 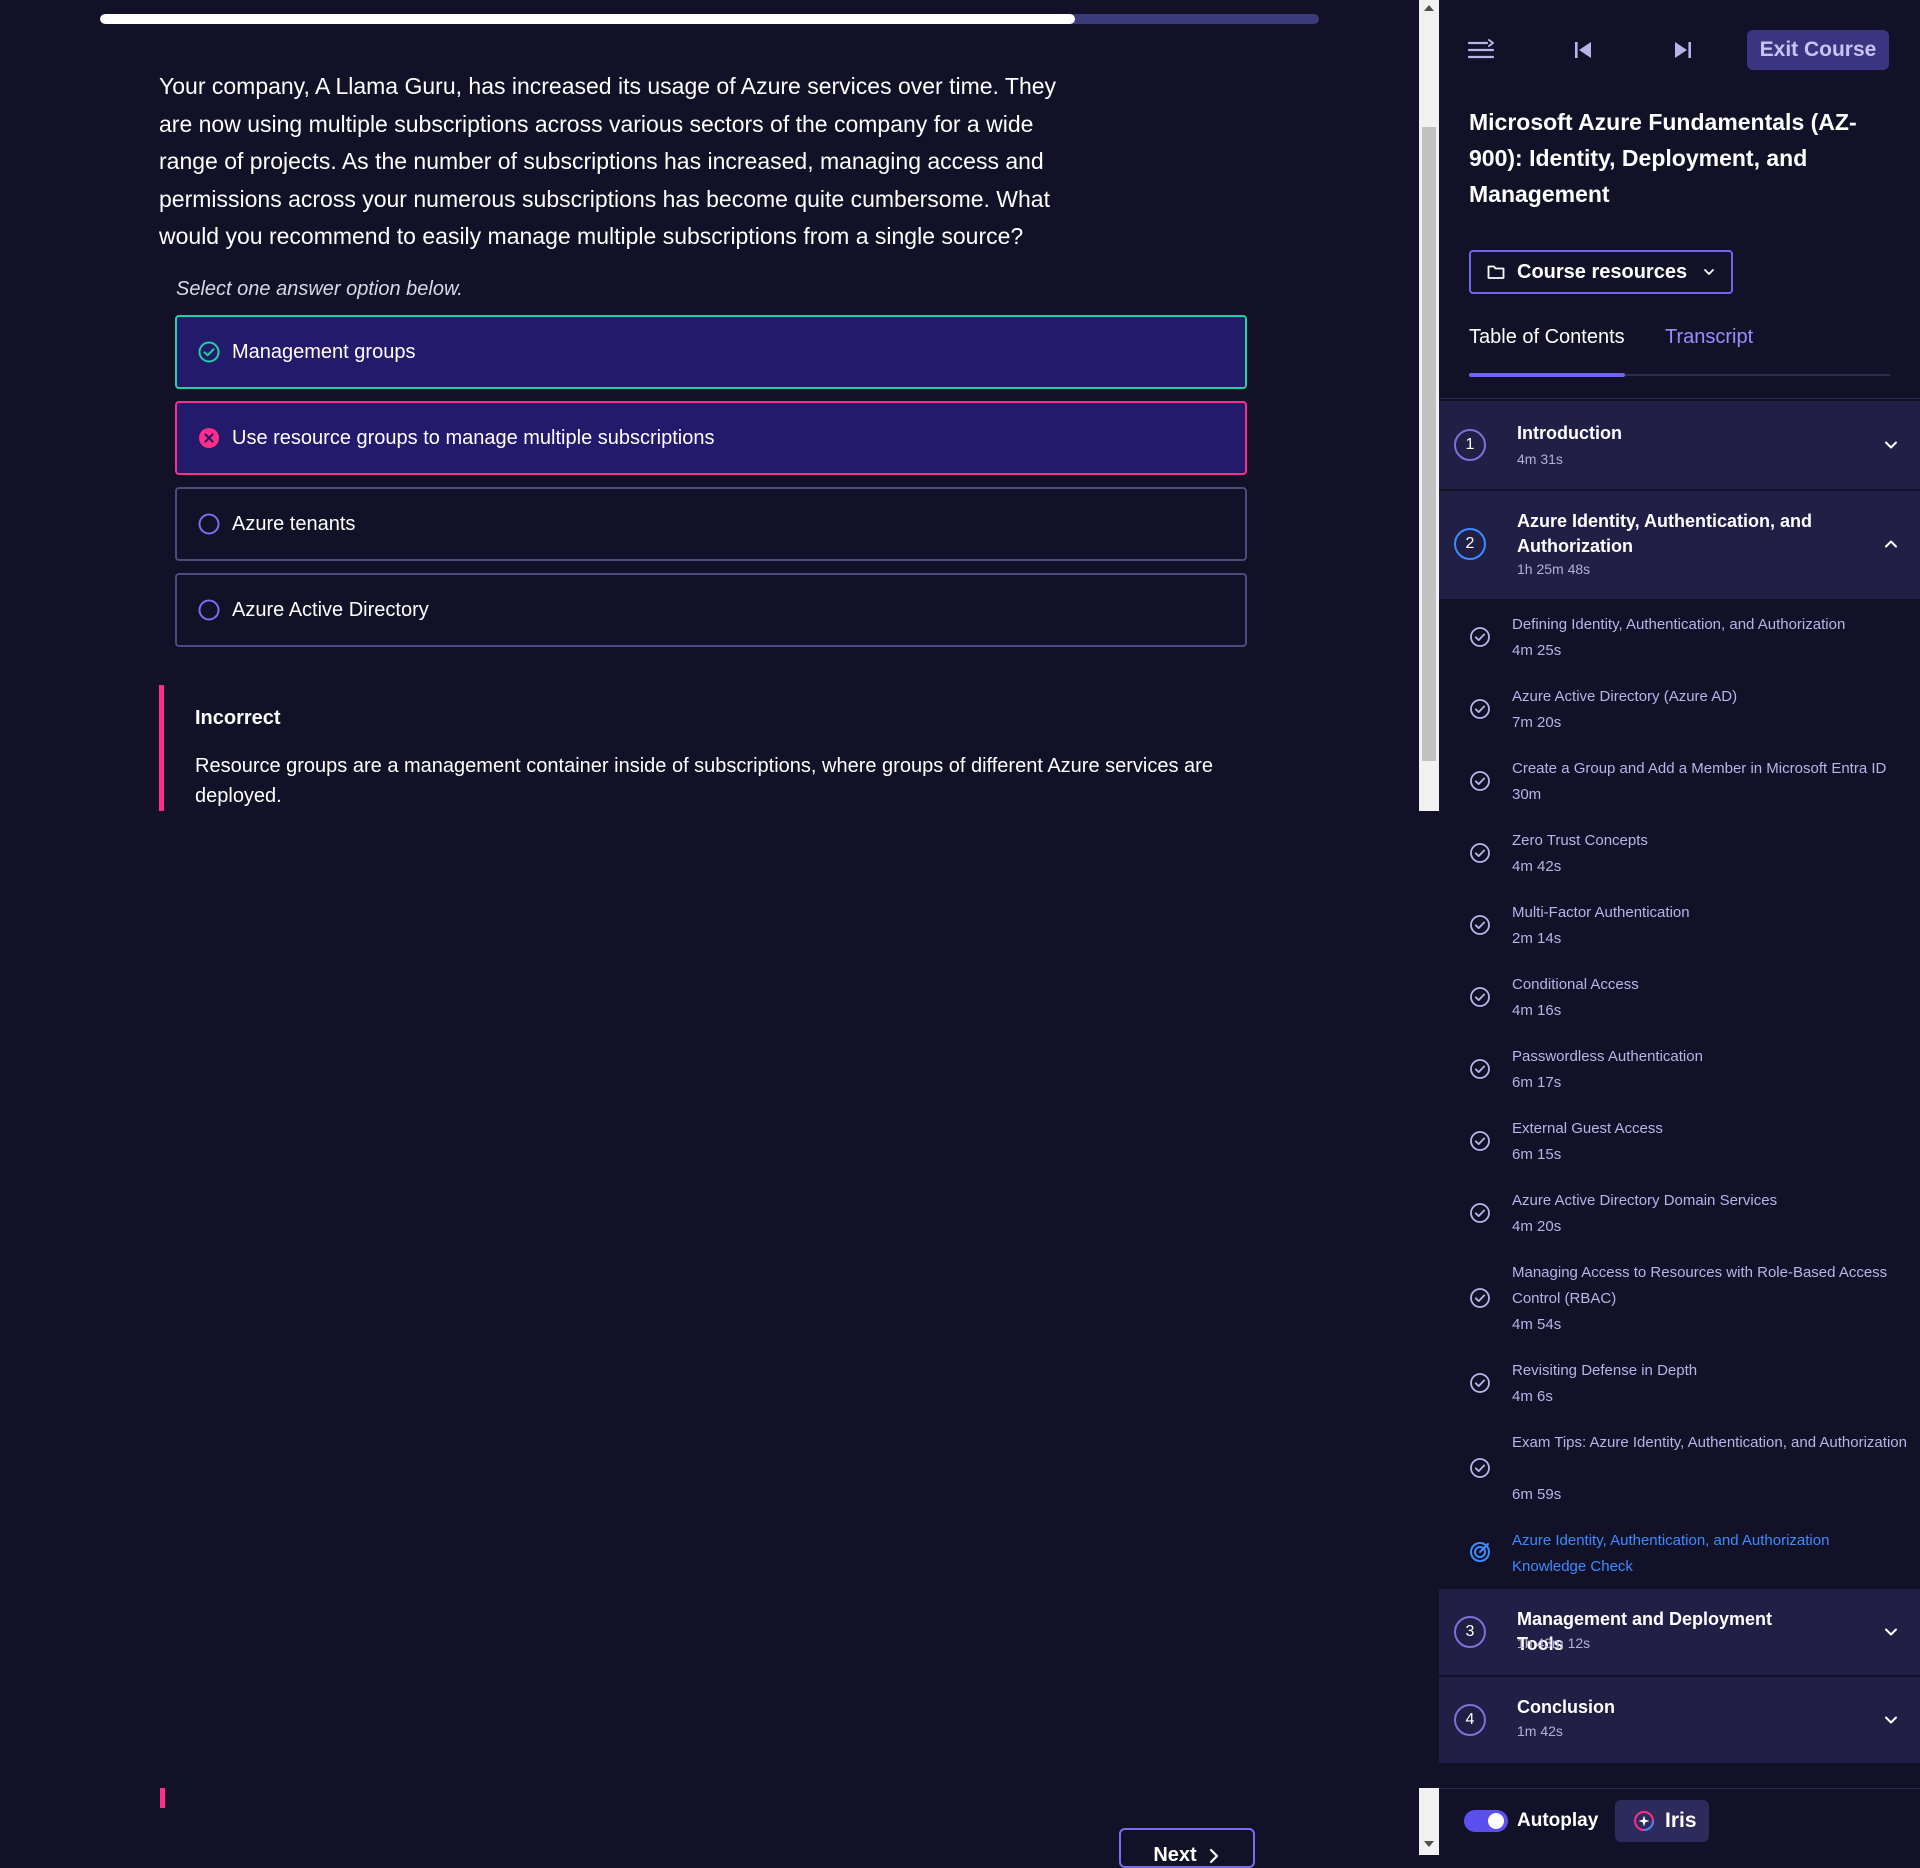 What do you see at coordinates (1547, 337) in the screenshot?
I see `tab-table-of-contents: Table of Contents` at bounding box center [1547, 337].